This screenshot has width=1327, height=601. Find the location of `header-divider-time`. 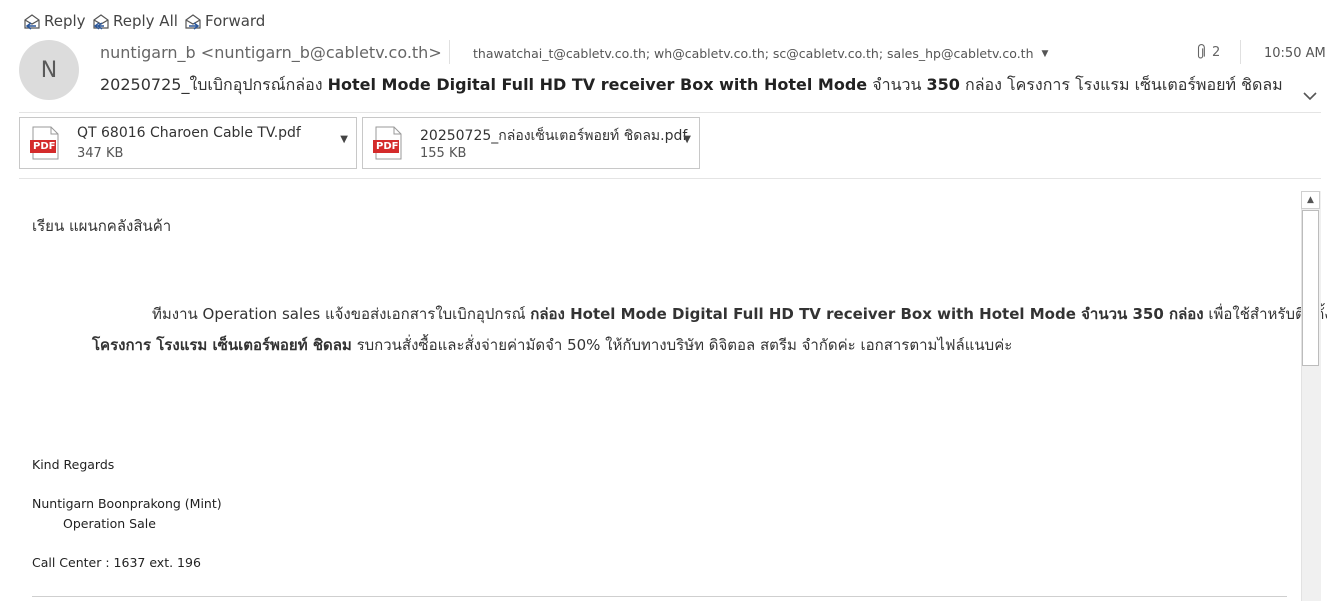

header-divider-time is located at coordinates (1240, 52).